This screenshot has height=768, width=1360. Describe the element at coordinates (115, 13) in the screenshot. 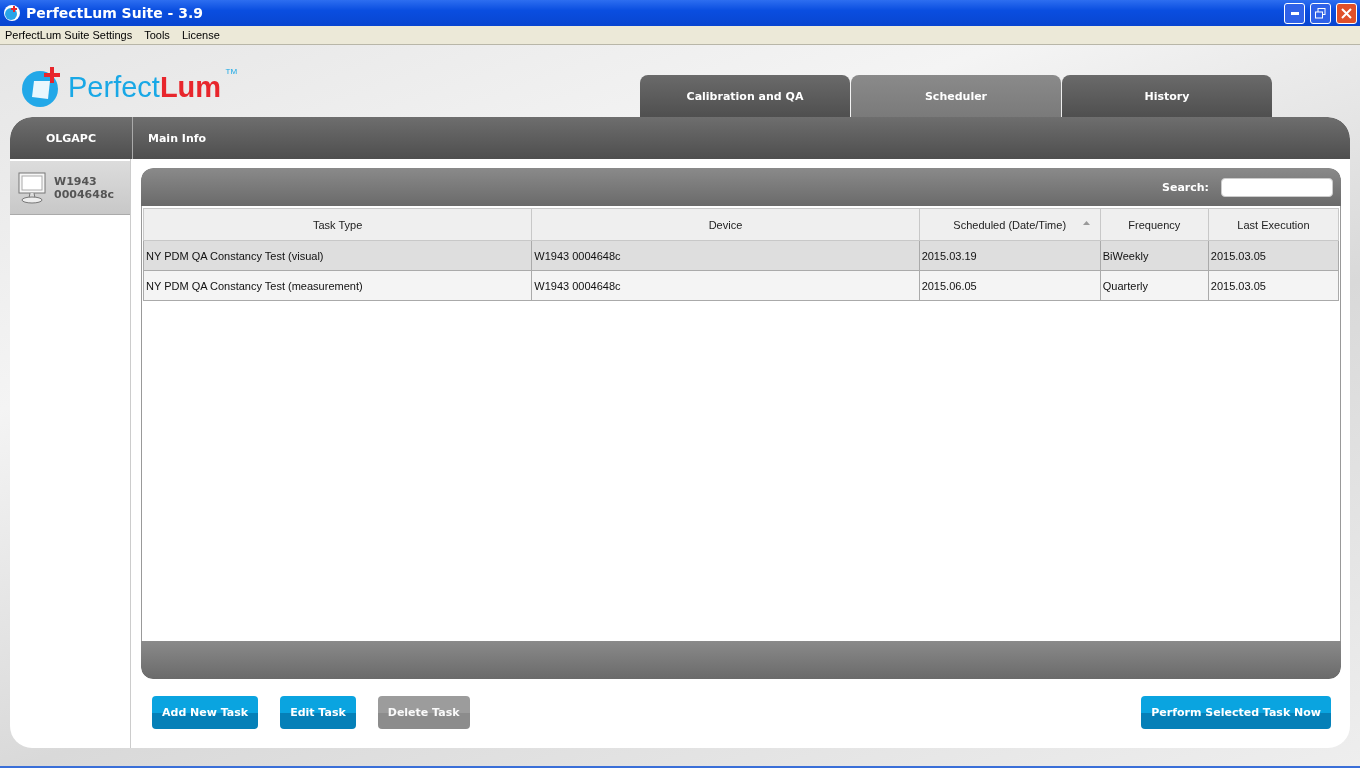

I see `window-title: PerfectLum Suite - 3.9` at that location.